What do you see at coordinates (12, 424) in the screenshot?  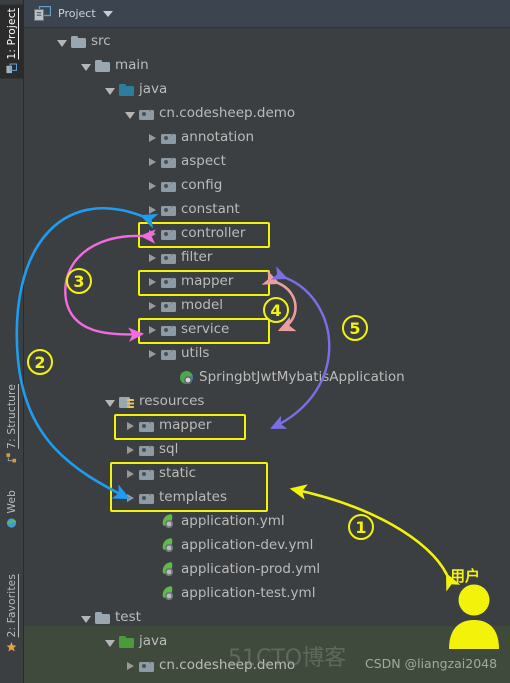 I see `sidebar-item-structure: 7: Structure` at bounding box center [12, 424].